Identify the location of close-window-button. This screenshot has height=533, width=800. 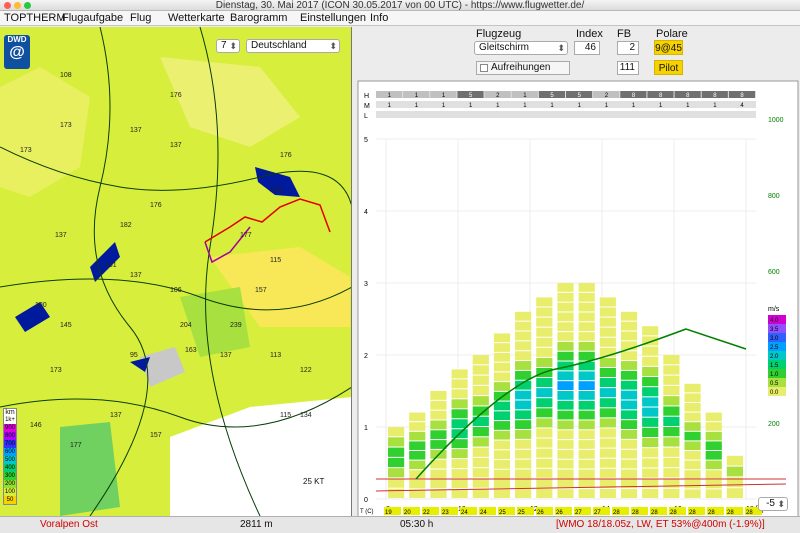
(7, 5).